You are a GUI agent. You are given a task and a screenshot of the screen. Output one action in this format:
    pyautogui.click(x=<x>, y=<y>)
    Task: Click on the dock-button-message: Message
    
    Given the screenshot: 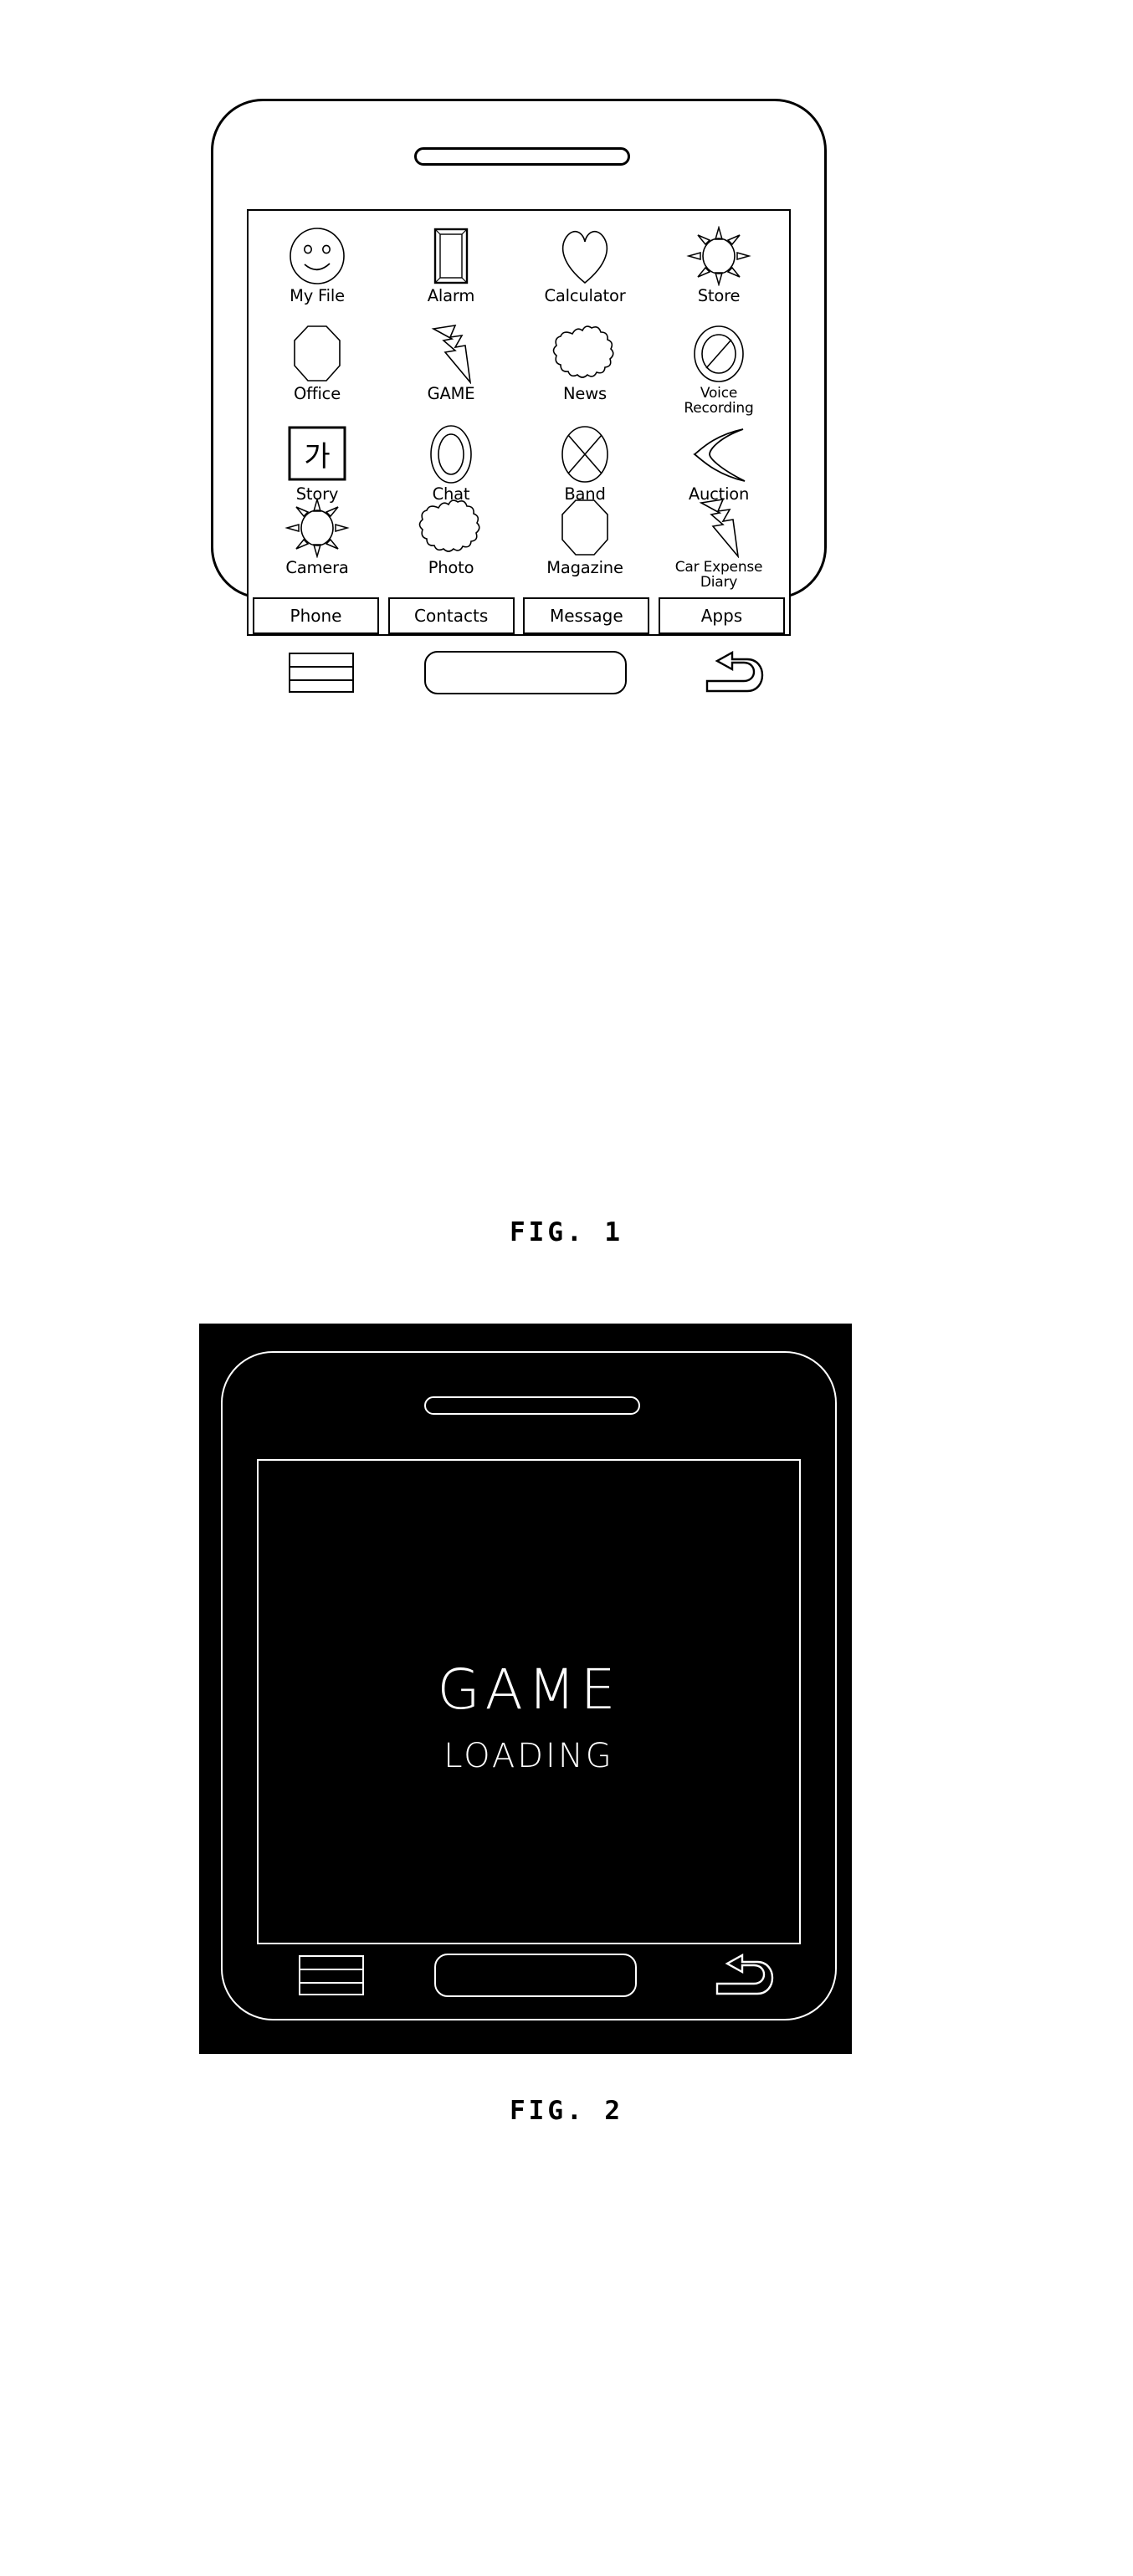 What is the action you would take?
    pyautogui.click(x=586, y=616)
    